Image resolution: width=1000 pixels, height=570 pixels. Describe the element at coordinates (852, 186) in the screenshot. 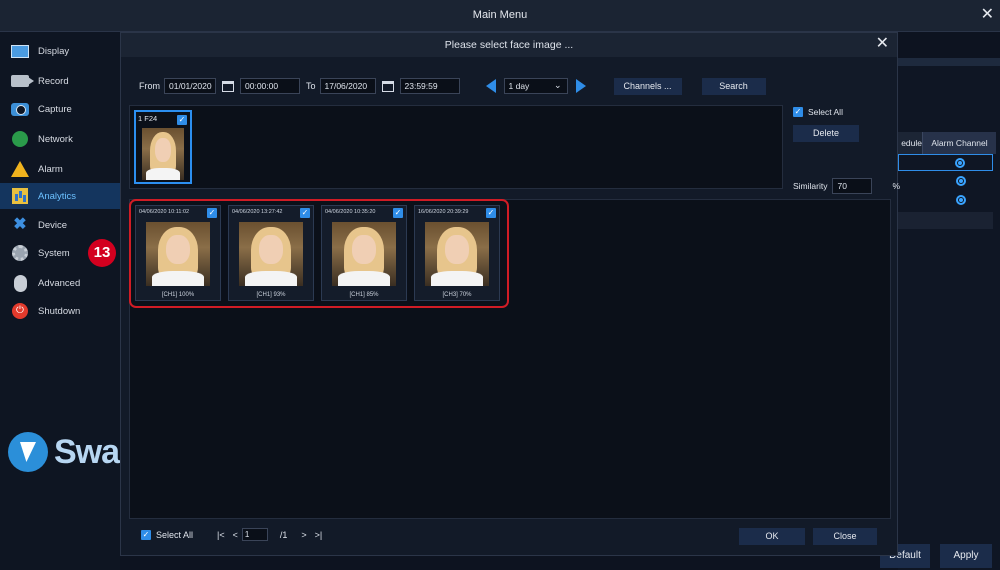

I see `similarity-input: 70` at that location.